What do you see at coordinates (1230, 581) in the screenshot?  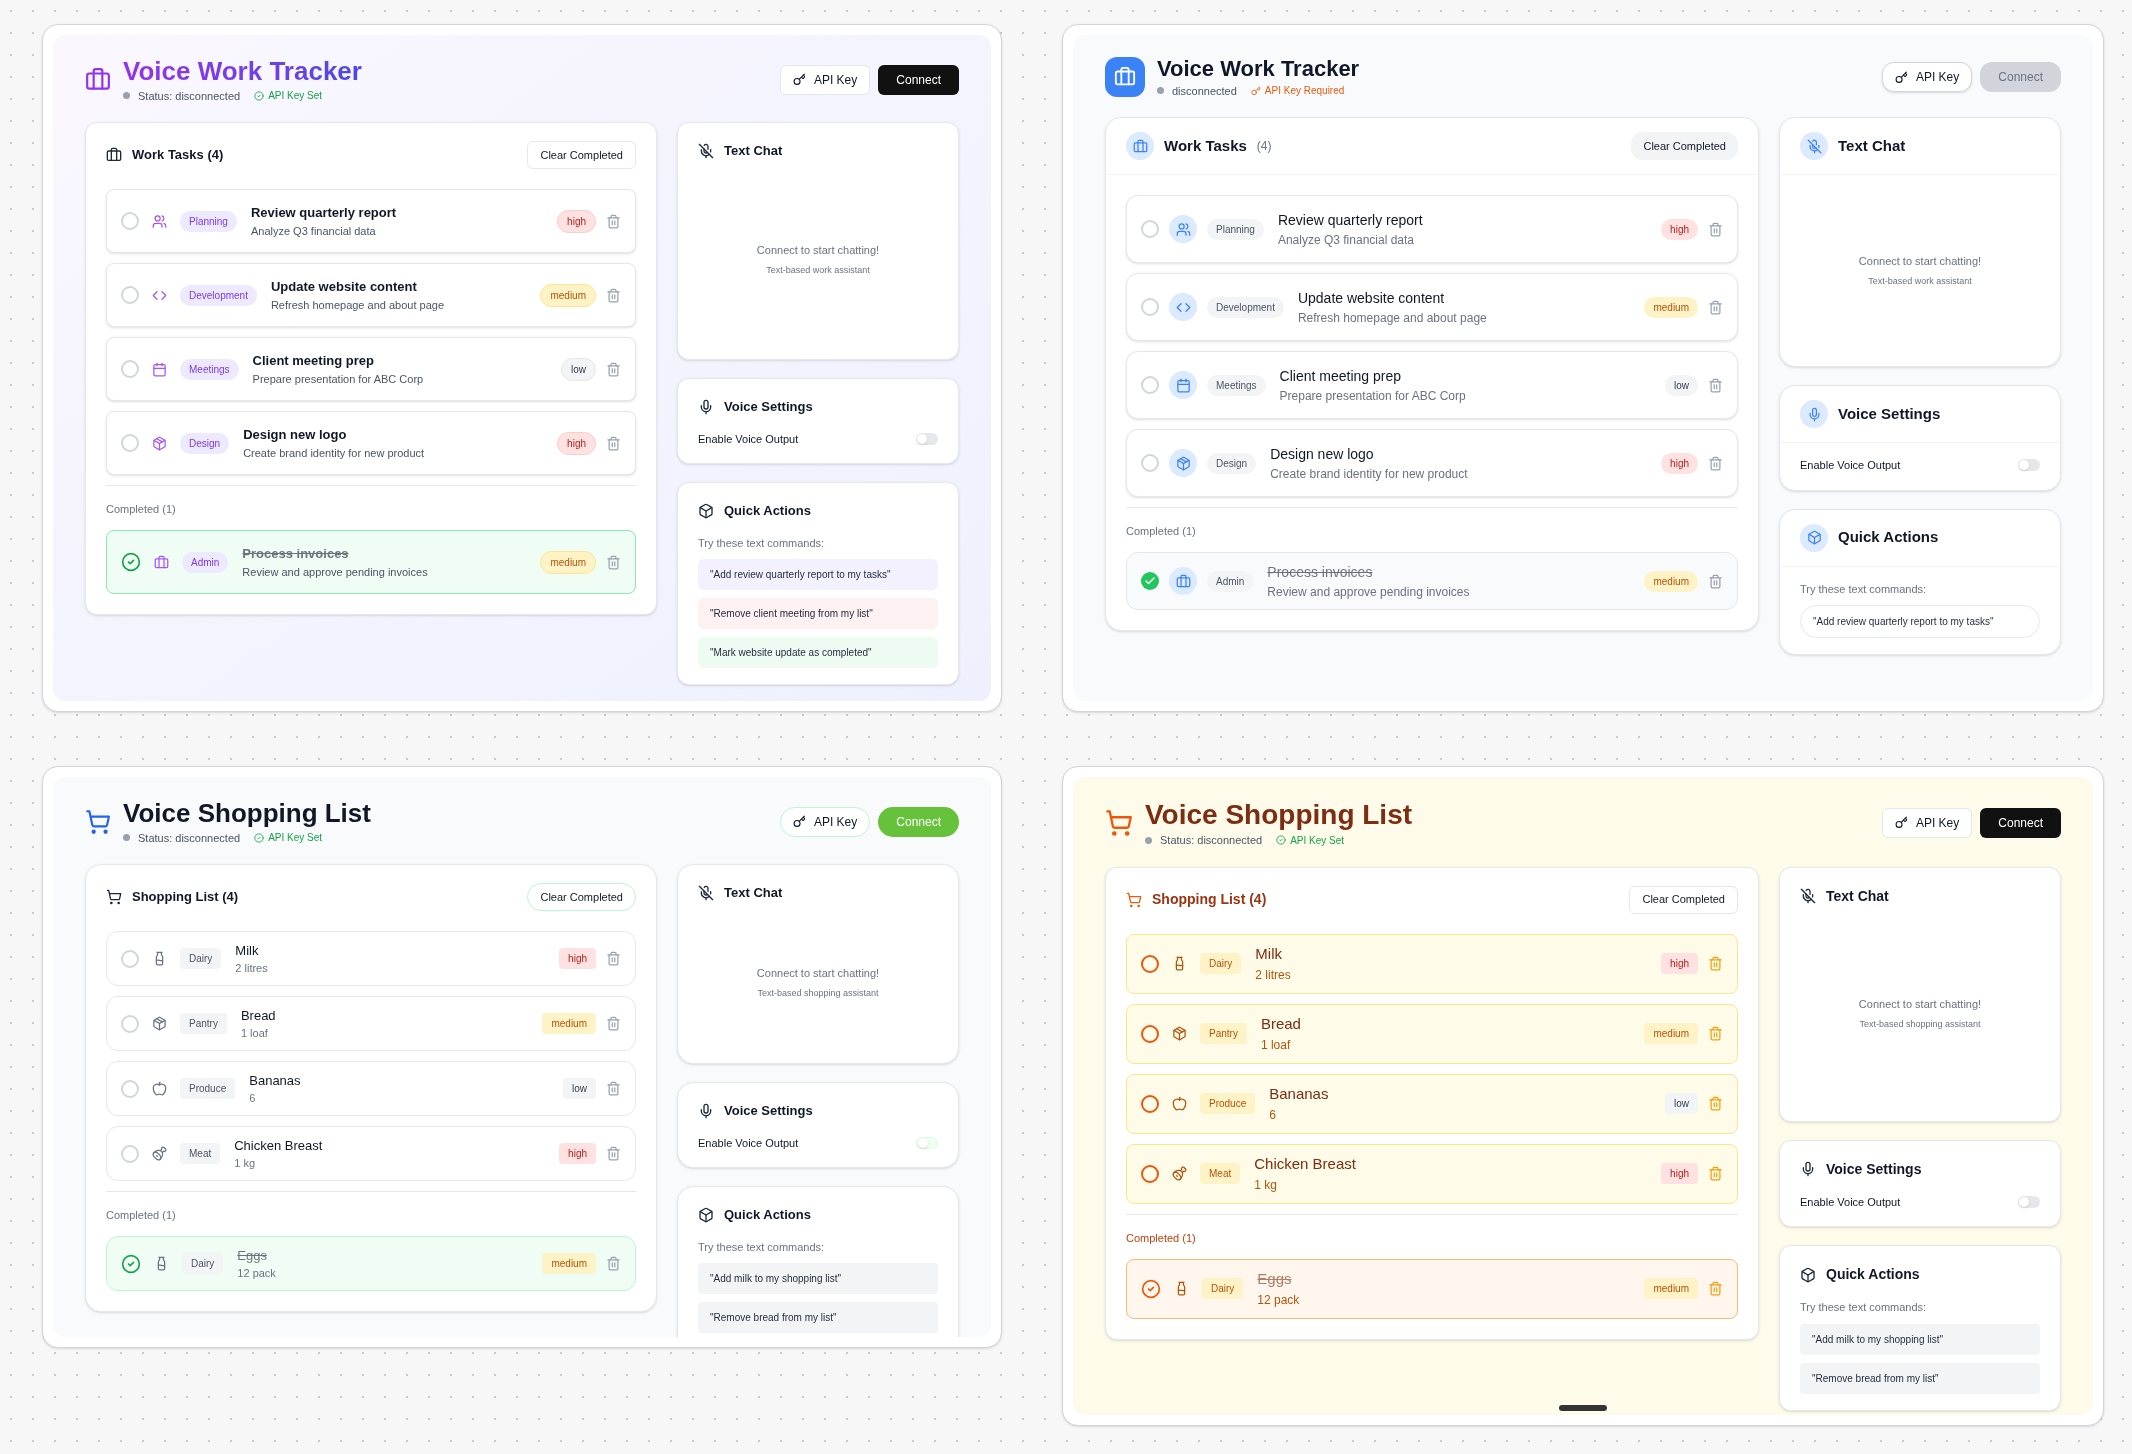 I see `category-tag: Admin` at bounding box center [1230, 581].